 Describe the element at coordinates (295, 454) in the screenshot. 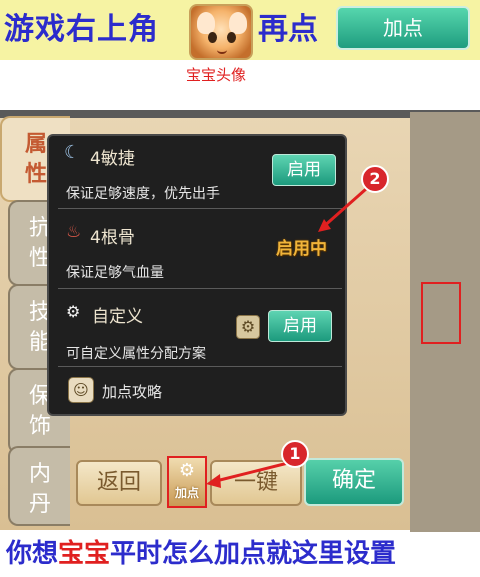

I see `marker-1: 1` at that location.